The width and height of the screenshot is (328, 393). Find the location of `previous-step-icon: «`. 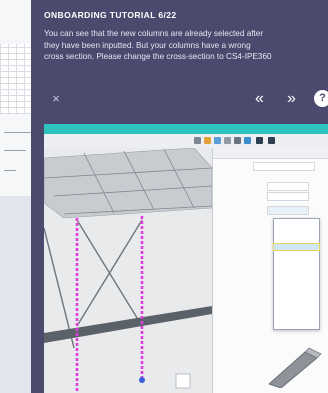

previous-step-icon: « is located at coordinates (259, 99).